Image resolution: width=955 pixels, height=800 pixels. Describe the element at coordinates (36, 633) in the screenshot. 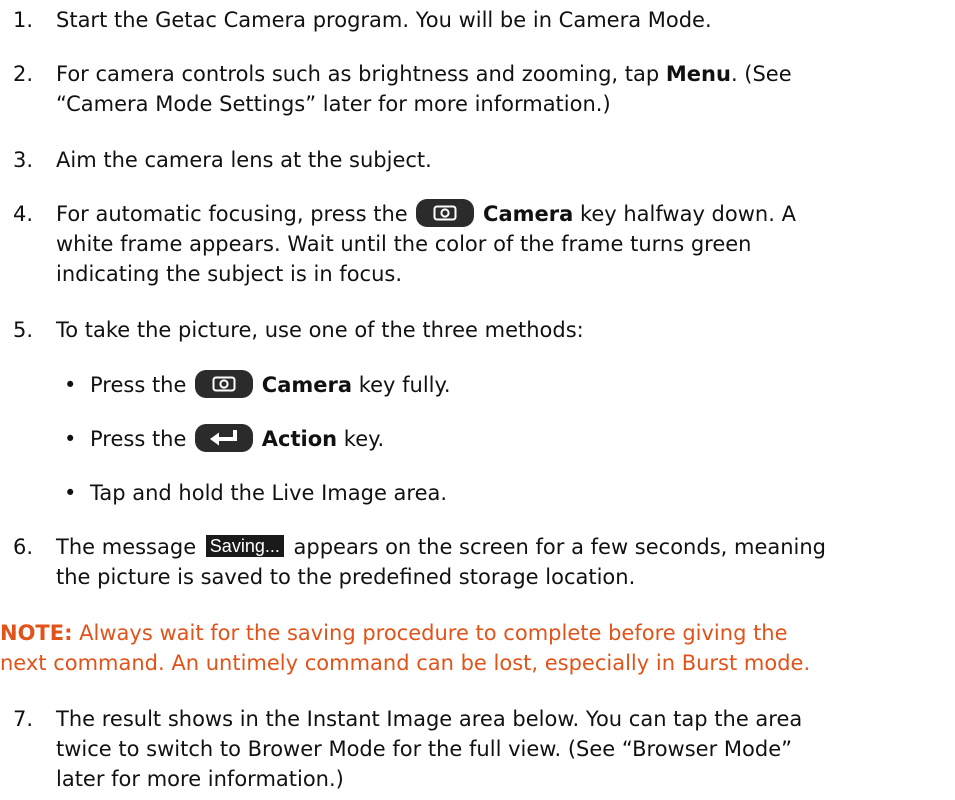

I see `note-label: NOTE:` at that location.